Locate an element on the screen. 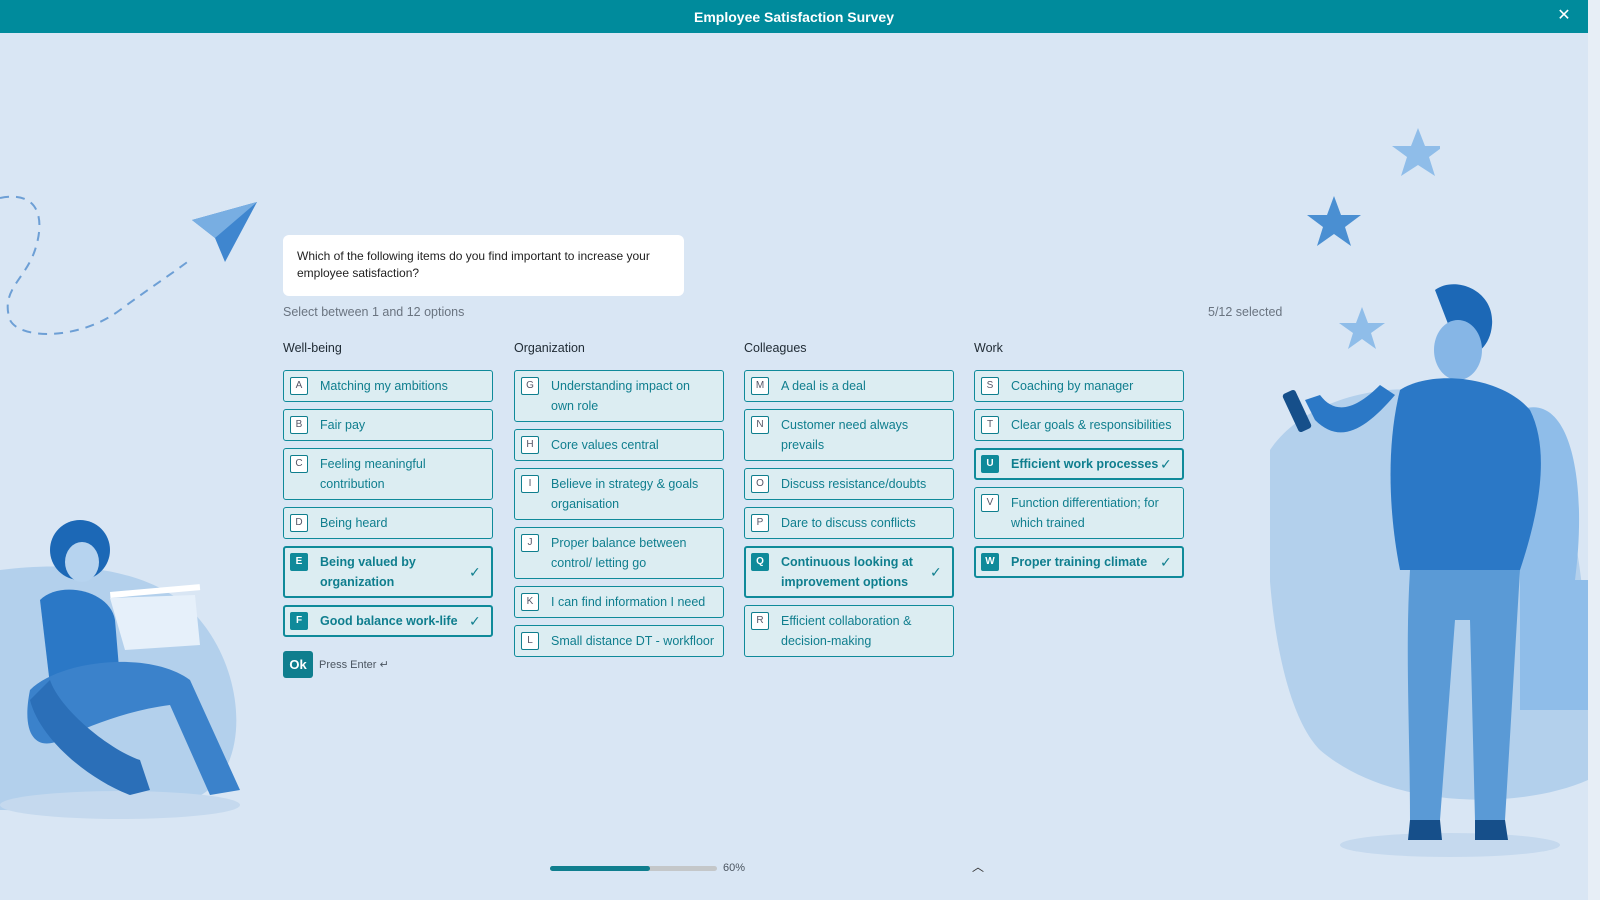  option-w: W Proper training climate ✓ is located at coordinates (1079, 562).